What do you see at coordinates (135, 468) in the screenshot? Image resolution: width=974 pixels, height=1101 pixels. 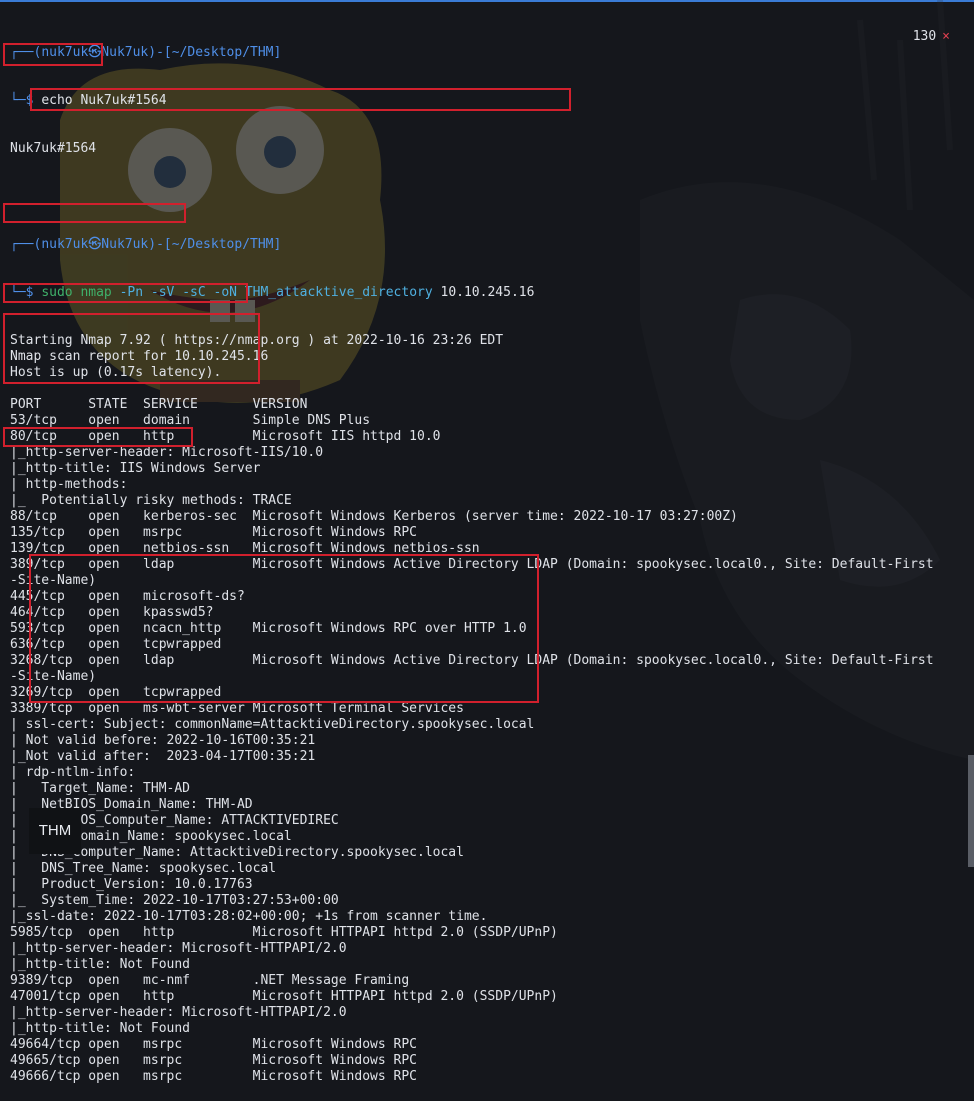 I see `output-line: |_http-title: IIS Windows Server` at bounding box center [135, 468].